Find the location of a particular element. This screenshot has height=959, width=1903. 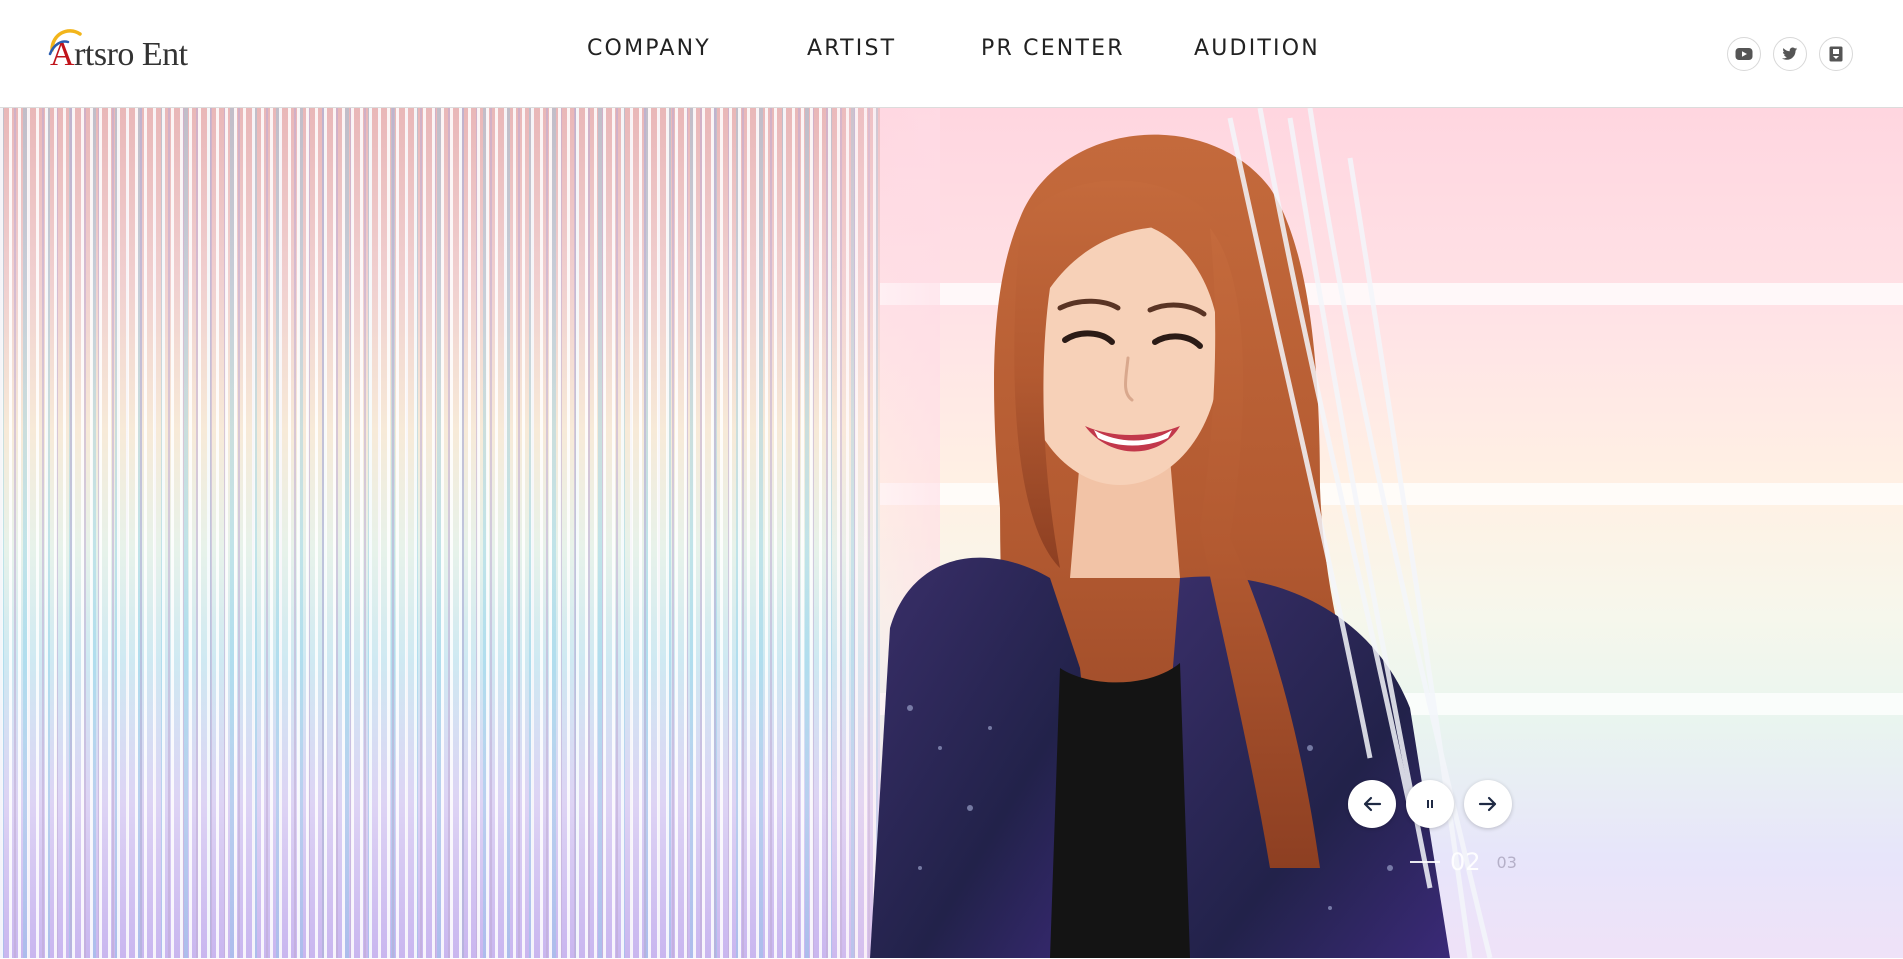

nav-audition: AUDITION is located at coordinates (1257, 48).